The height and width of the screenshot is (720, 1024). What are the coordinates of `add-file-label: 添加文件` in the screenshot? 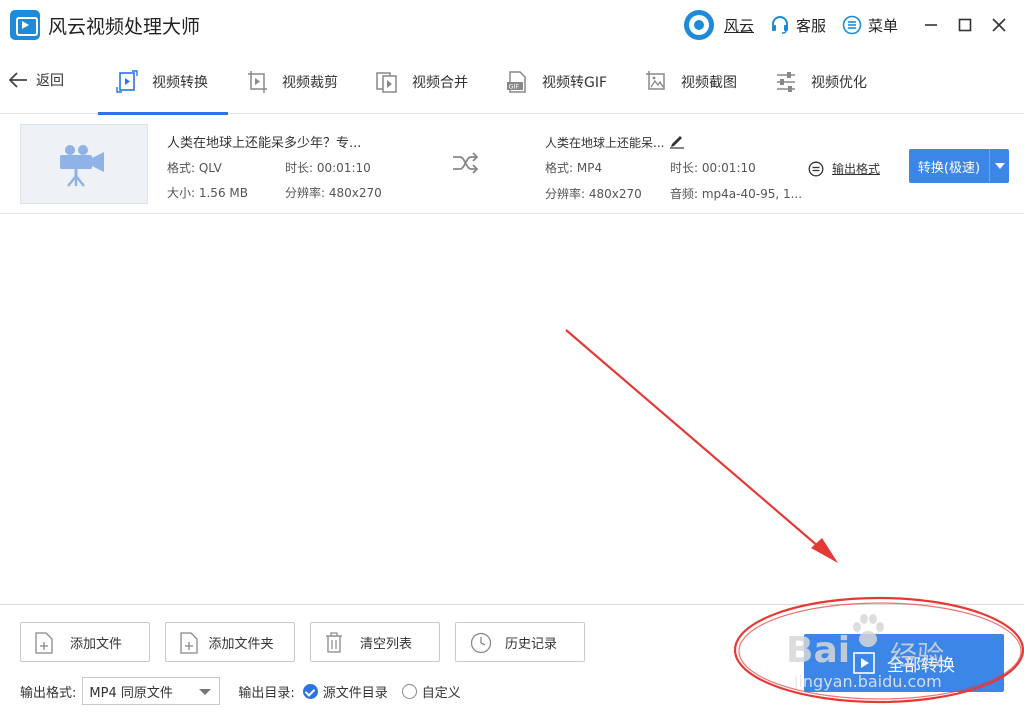 It's located at (95, 644).